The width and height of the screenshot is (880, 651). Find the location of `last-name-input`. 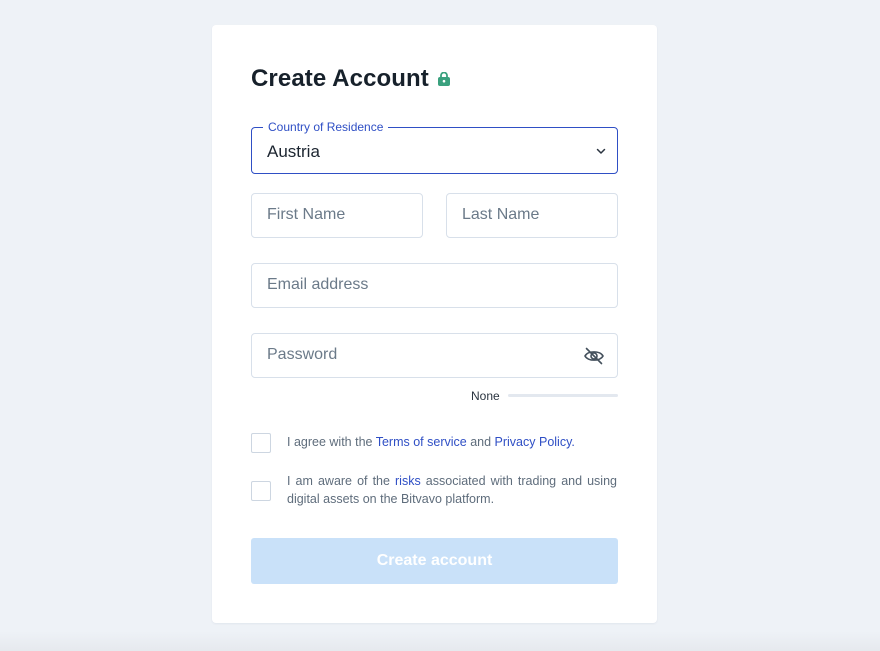

last-name-input is located at coordinates (517, 215).